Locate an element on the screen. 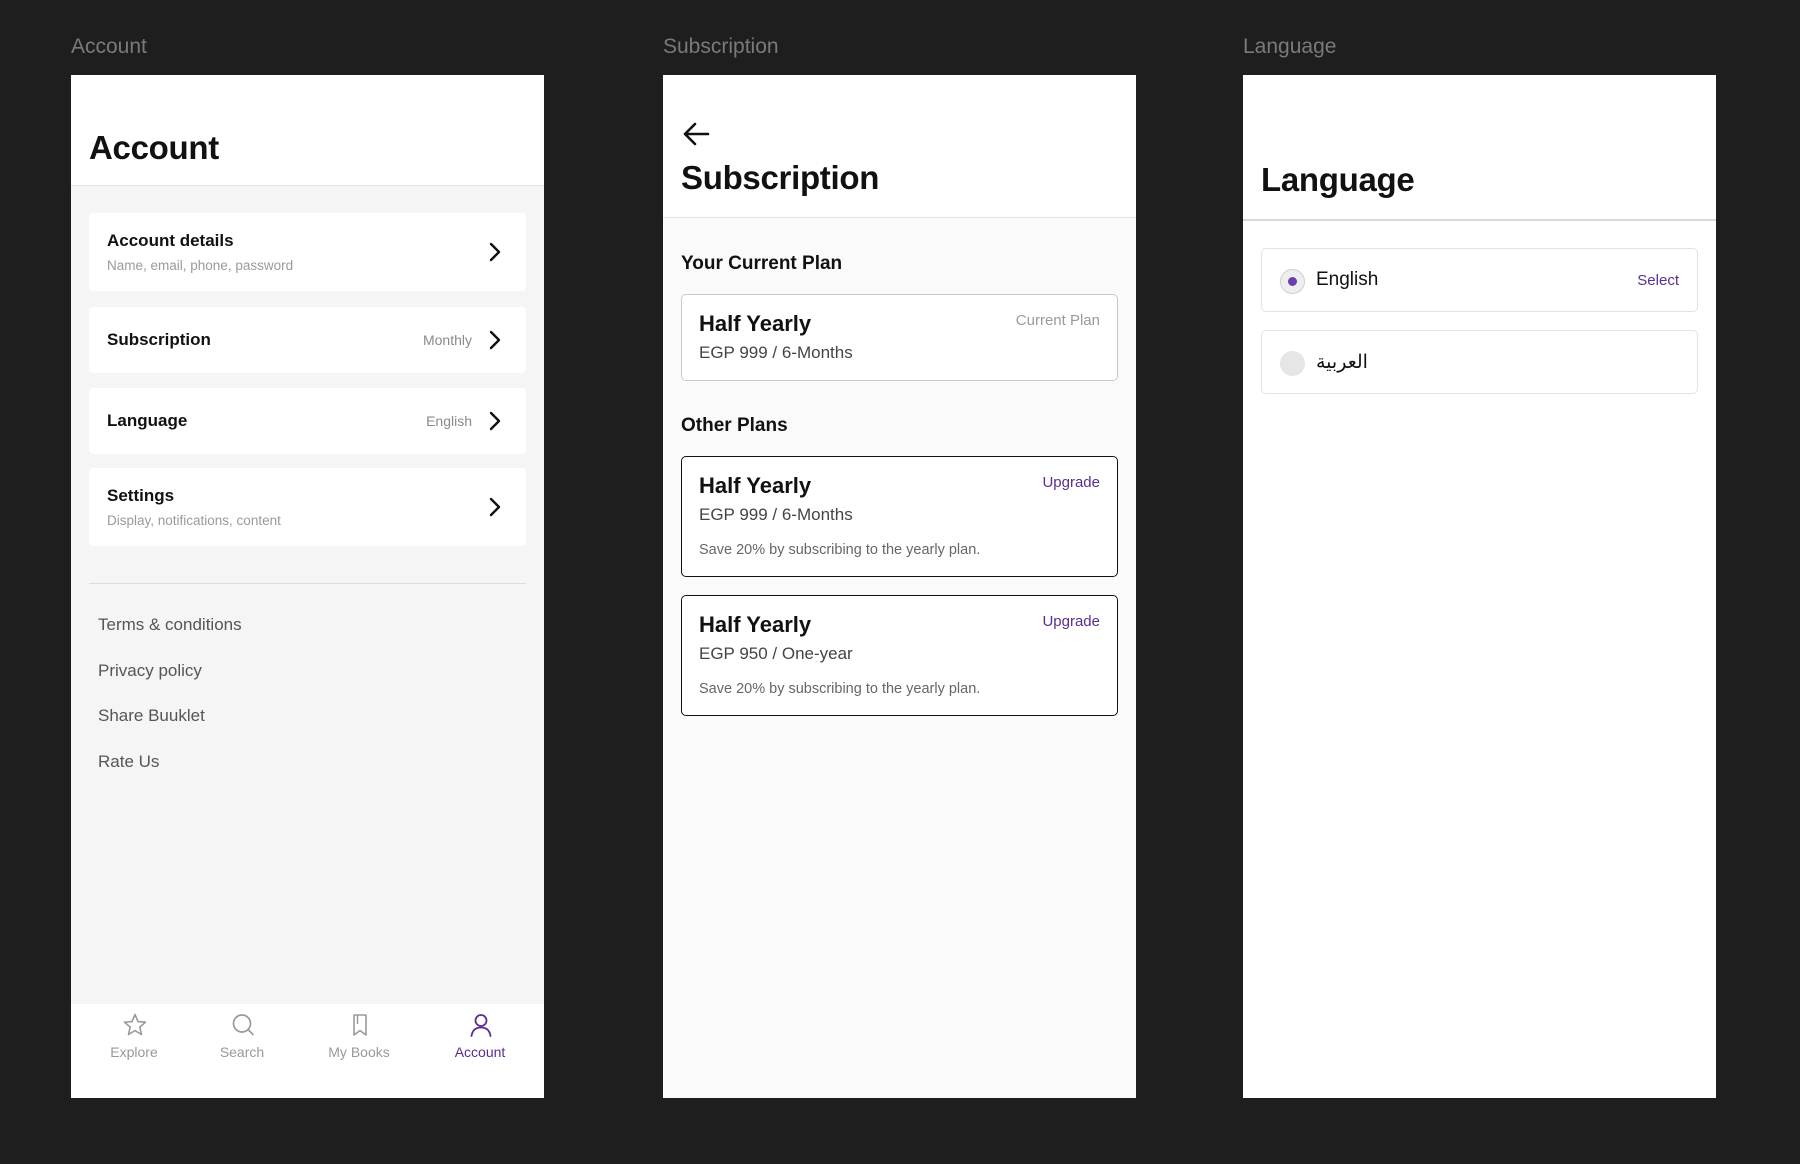  user-icon is located at coordinates (481, 1025).